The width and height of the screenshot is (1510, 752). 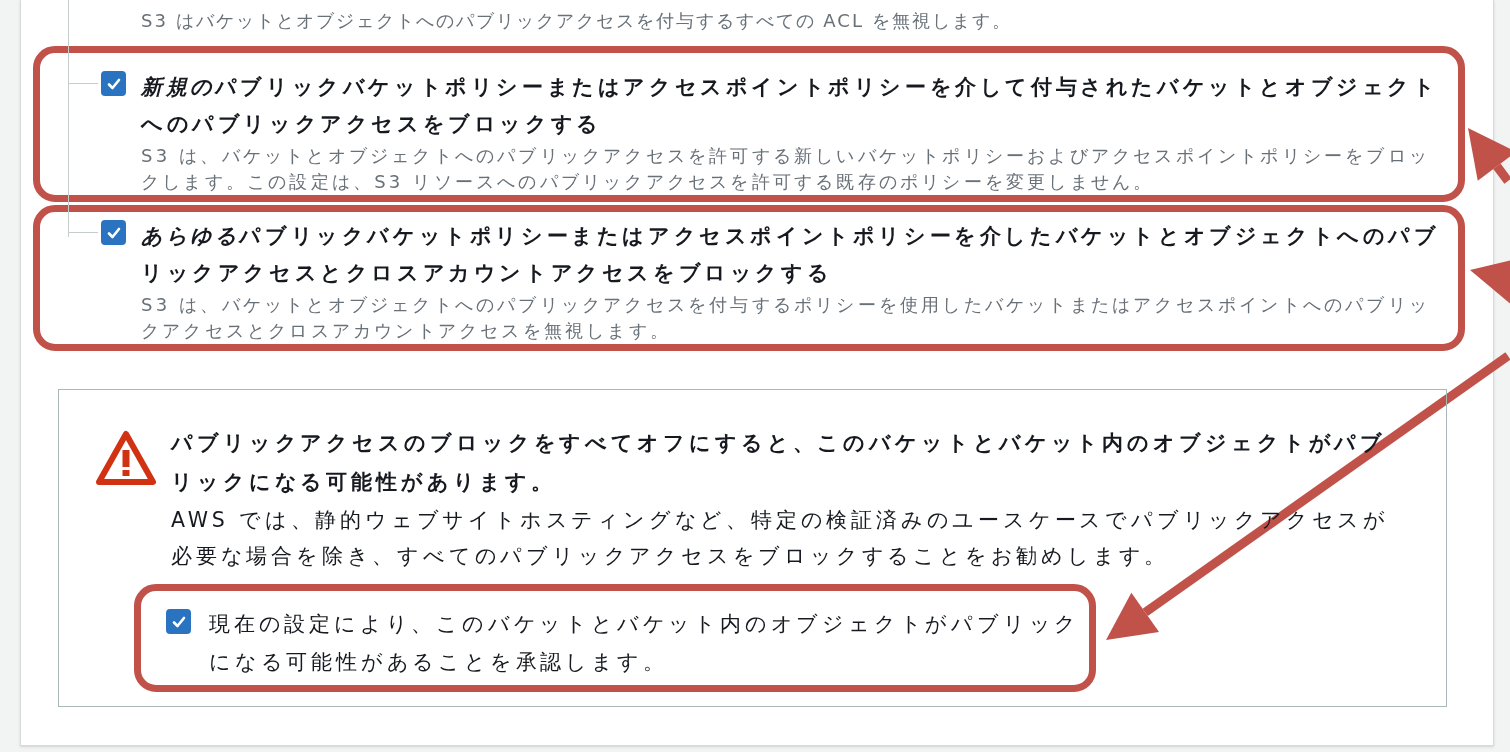 I want to click on option-description: S3 はバケットとオブジェクトへのパブリックアクセスを付与するすべての ACL を無視します。, so click(x=576, y=21).